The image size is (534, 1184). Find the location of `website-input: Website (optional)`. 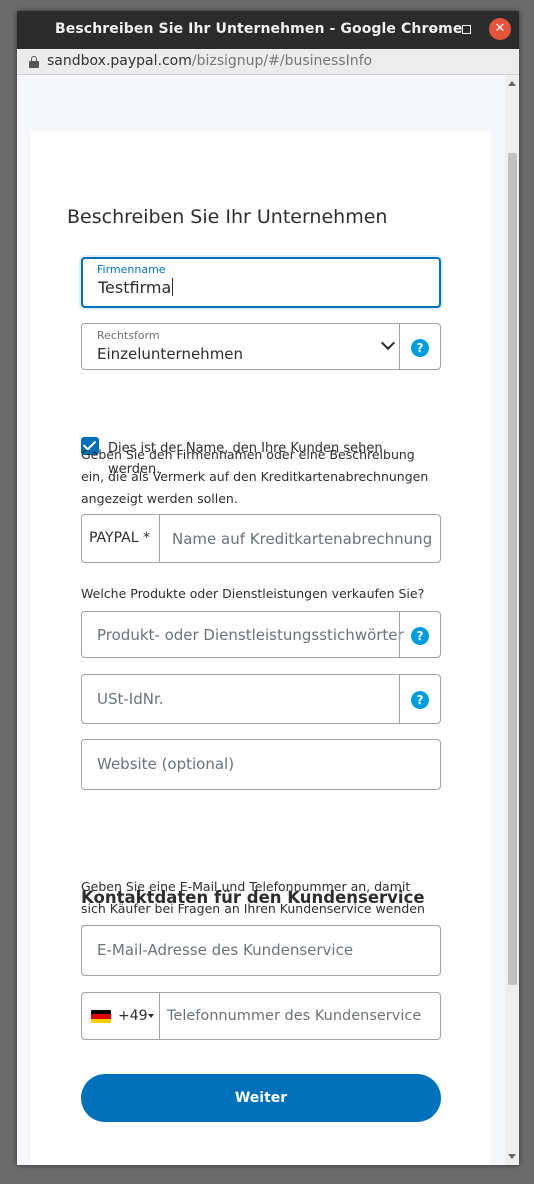

website-input: Website (optional) is located at coordinates (165, 764).